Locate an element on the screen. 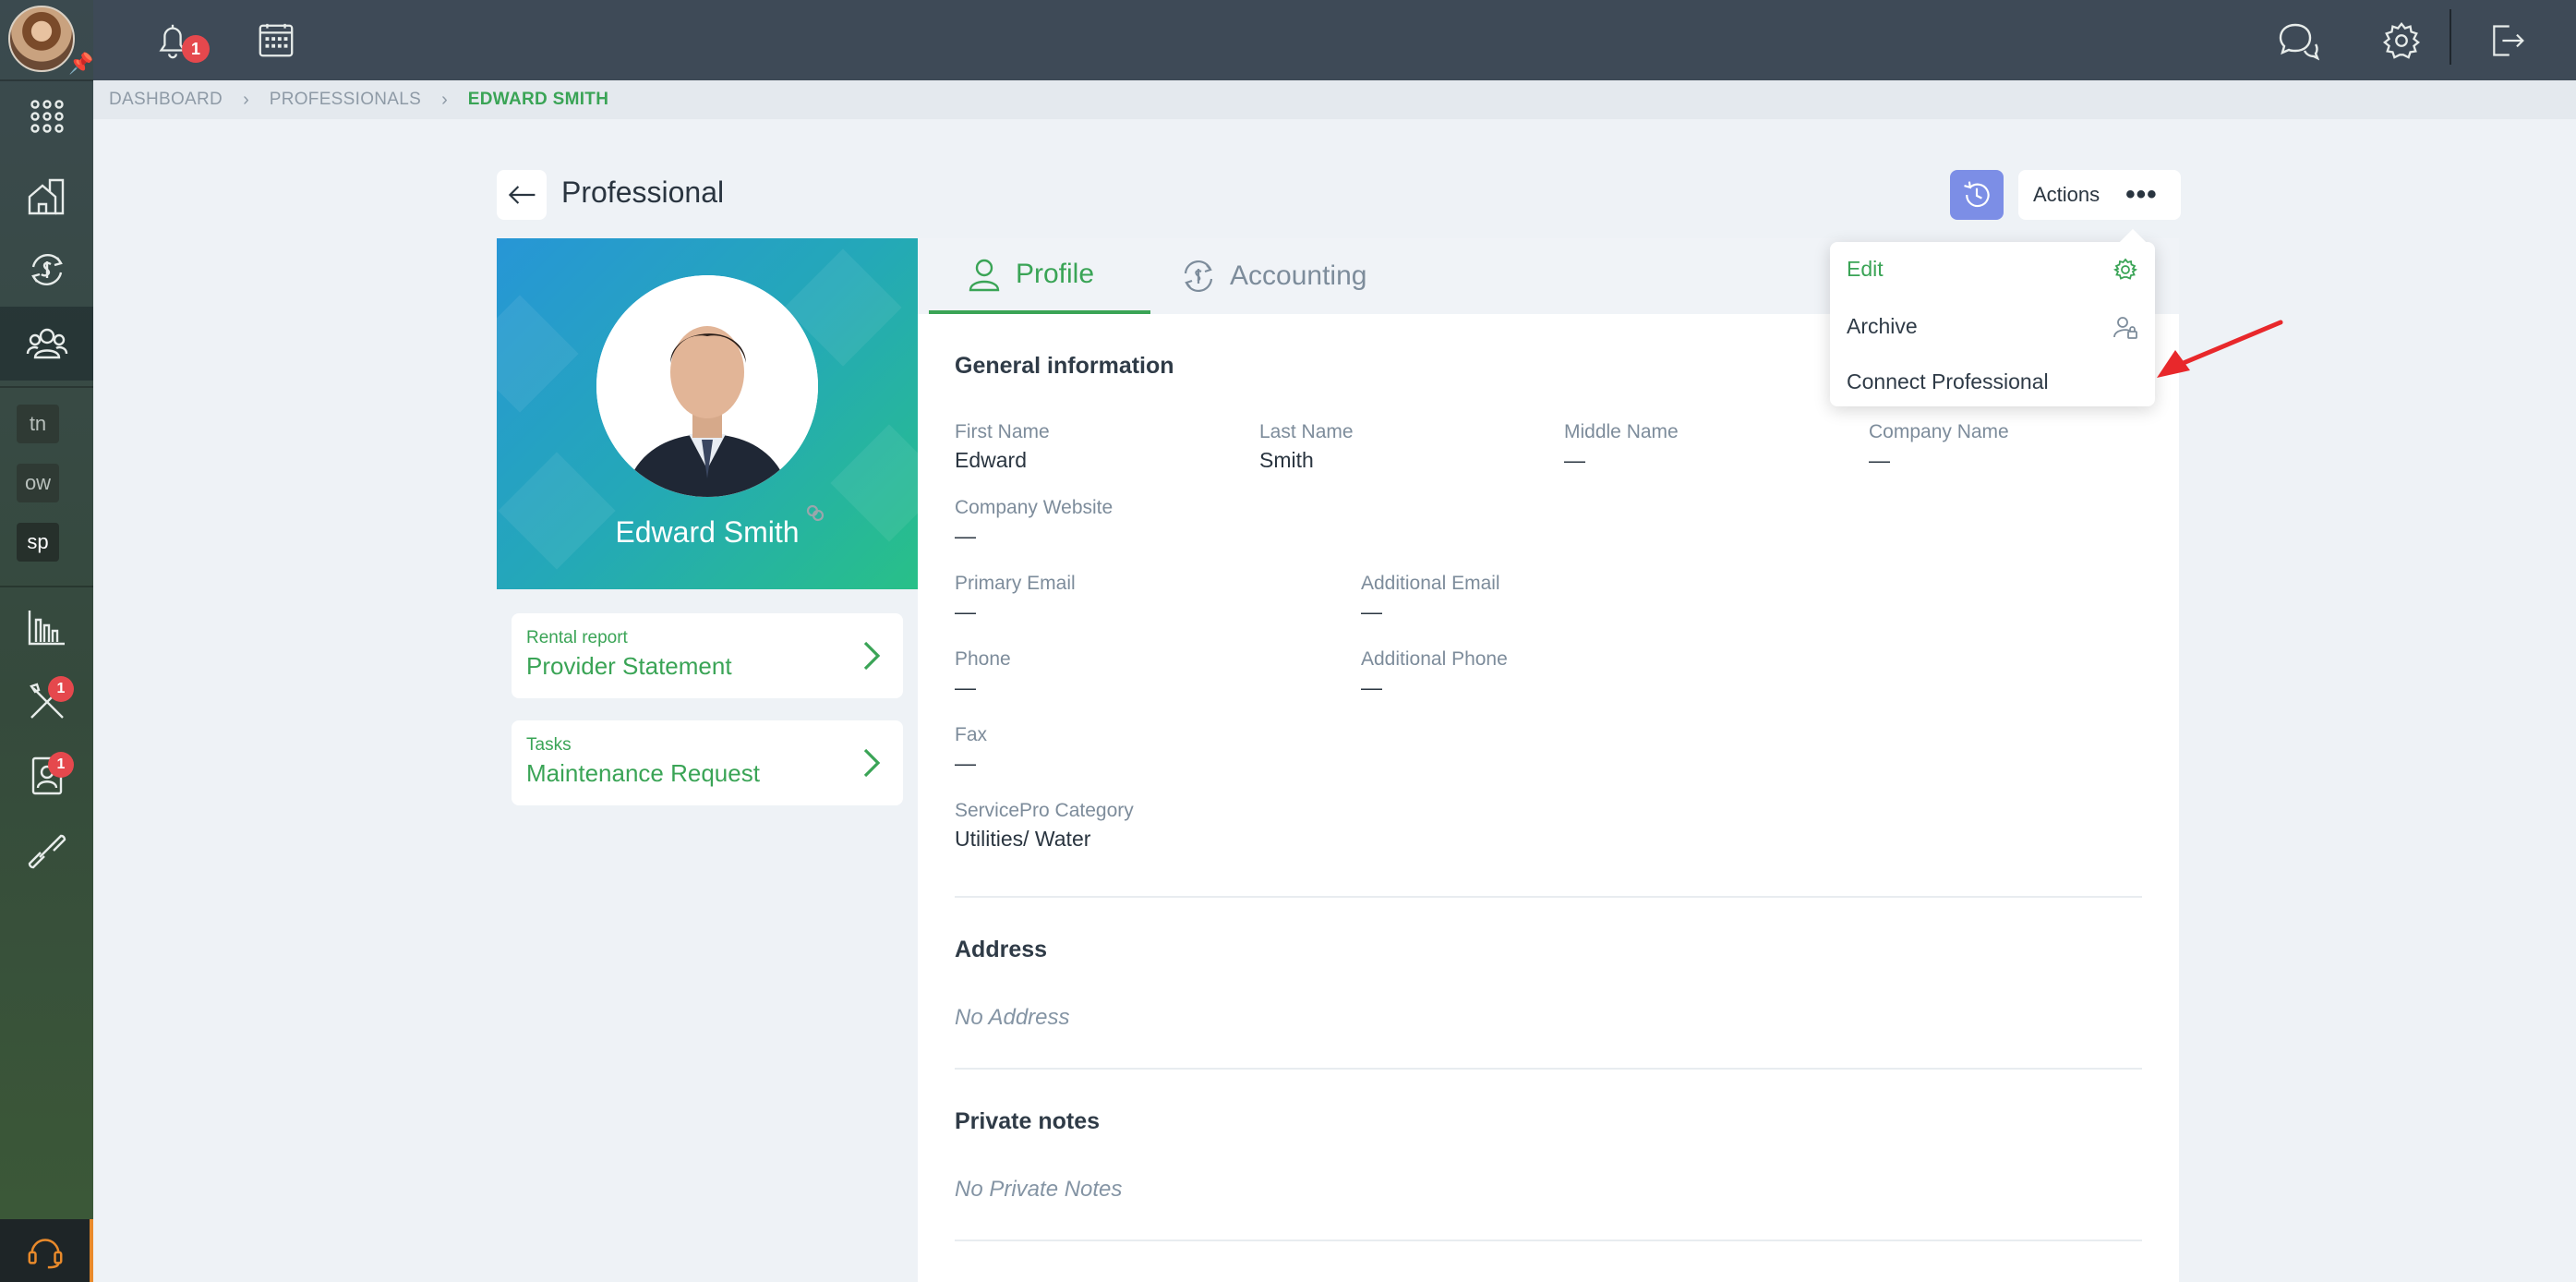 Image resolution: width=2576 pixels, height=1282 pixels. private-notes-title: Private notes is located at coordinates (1028, 1121).